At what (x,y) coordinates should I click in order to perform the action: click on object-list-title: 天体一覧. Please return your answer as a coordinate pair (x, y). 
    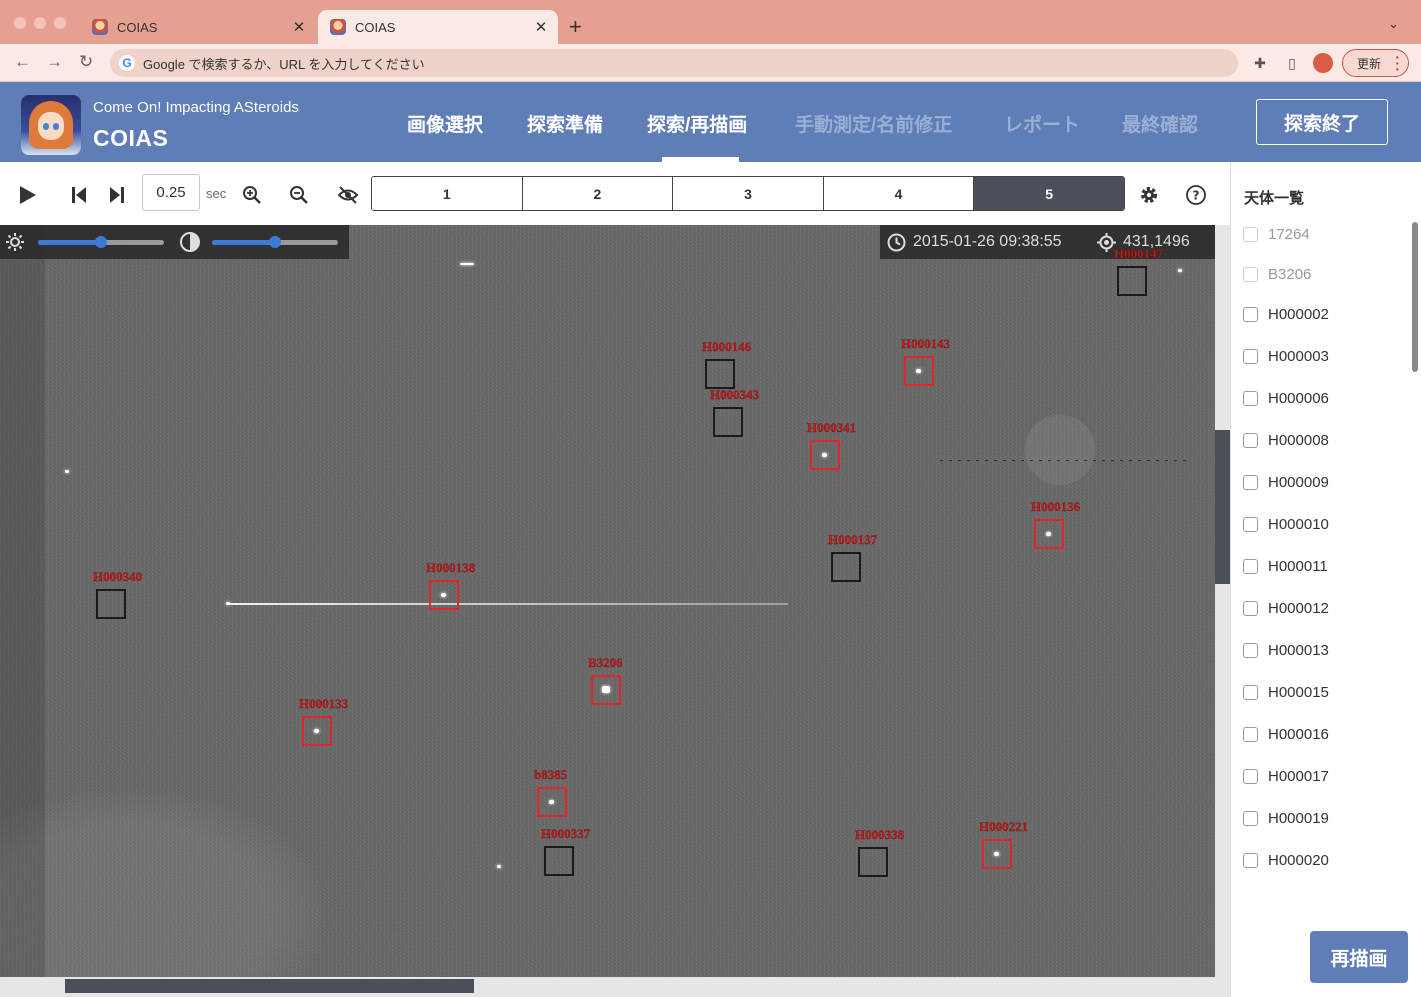
    Looking at the image, I should click on (1274, 198).